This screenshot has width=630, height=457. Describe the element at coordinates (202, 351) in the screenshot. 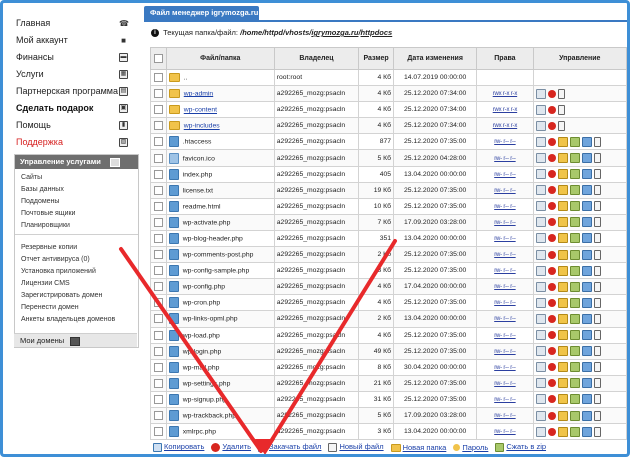

I see `file-name: wp-login.php` at that location.